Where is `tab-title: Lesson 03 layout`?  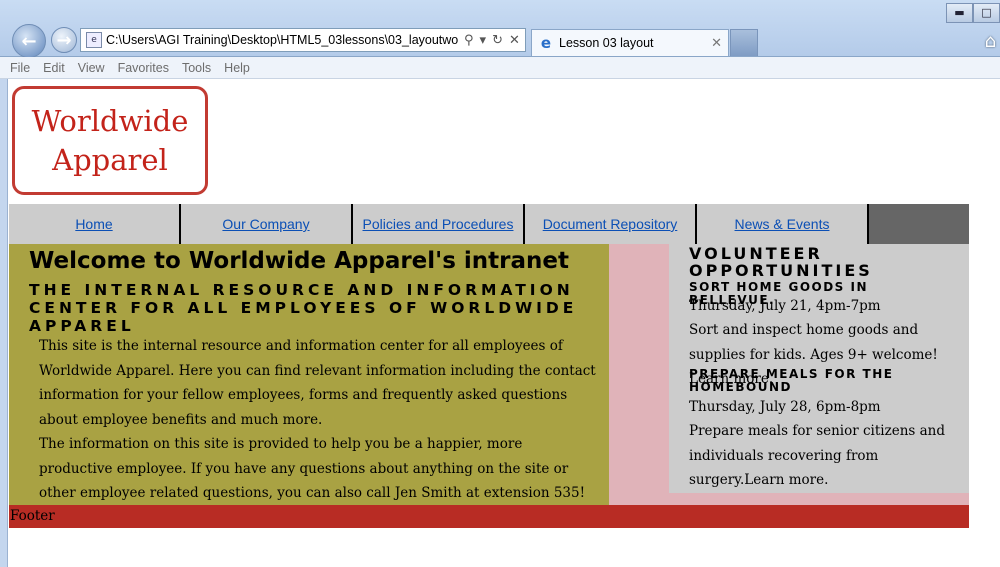
tab-title: Lesson 03 layout is located at coordinates (606, 43).